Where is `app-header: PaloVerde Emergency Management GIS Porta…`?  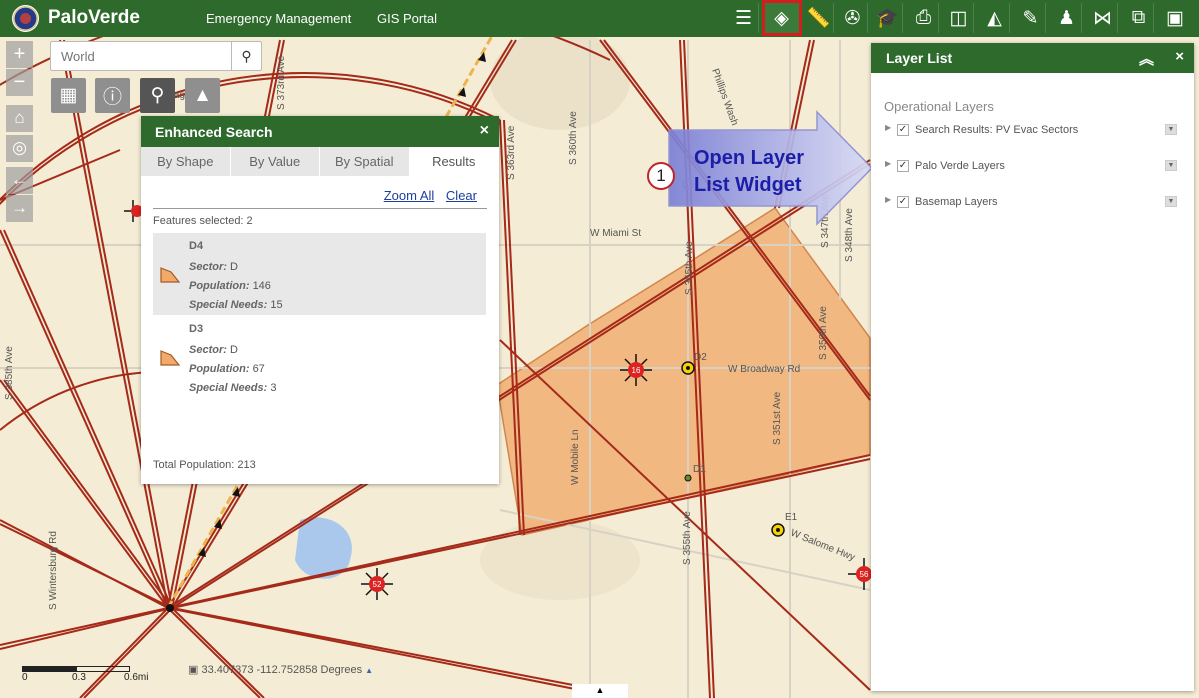
app-header: PaloVerde Emergency Management GIS Porta… is located at coordinates (599, 18).